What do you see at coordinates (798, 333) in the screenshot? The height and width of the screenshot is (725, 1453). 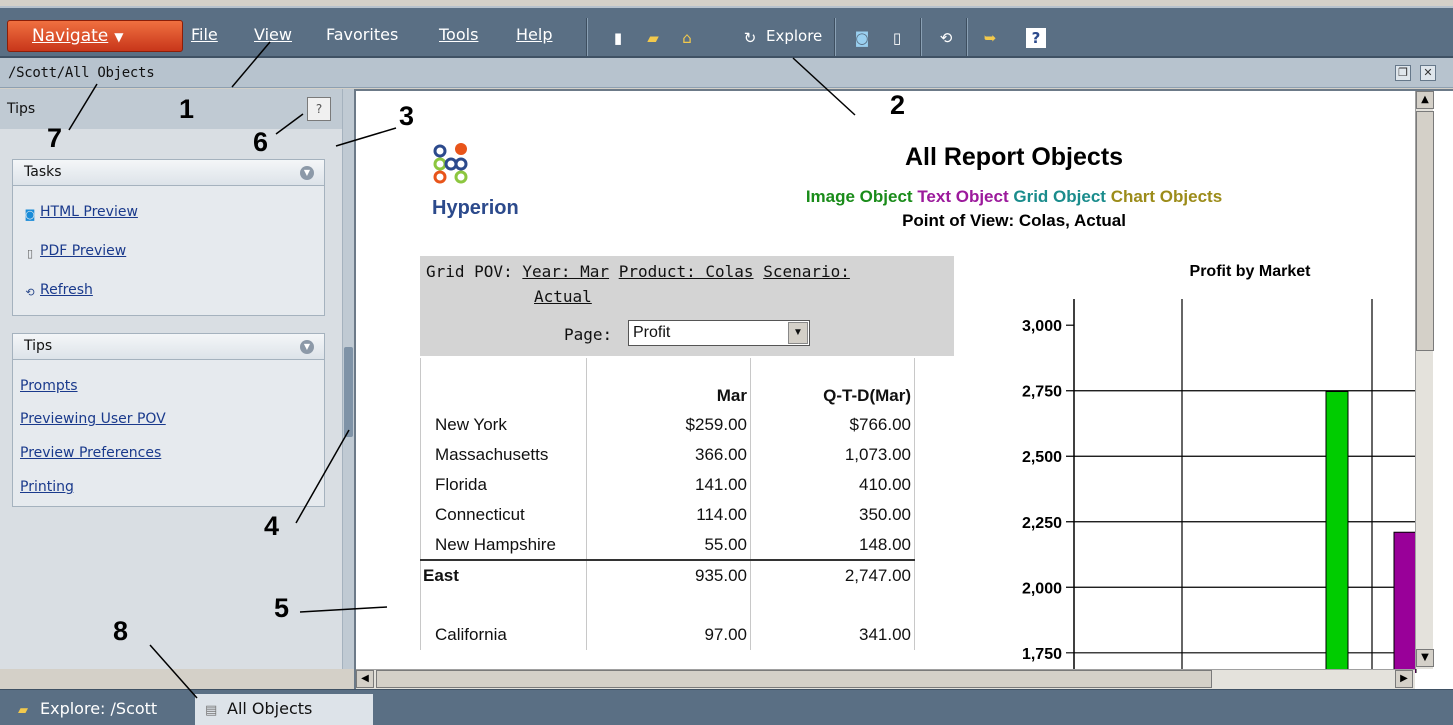 I see `chevron-down-icon: ▼` at bounding box center [798, 333].